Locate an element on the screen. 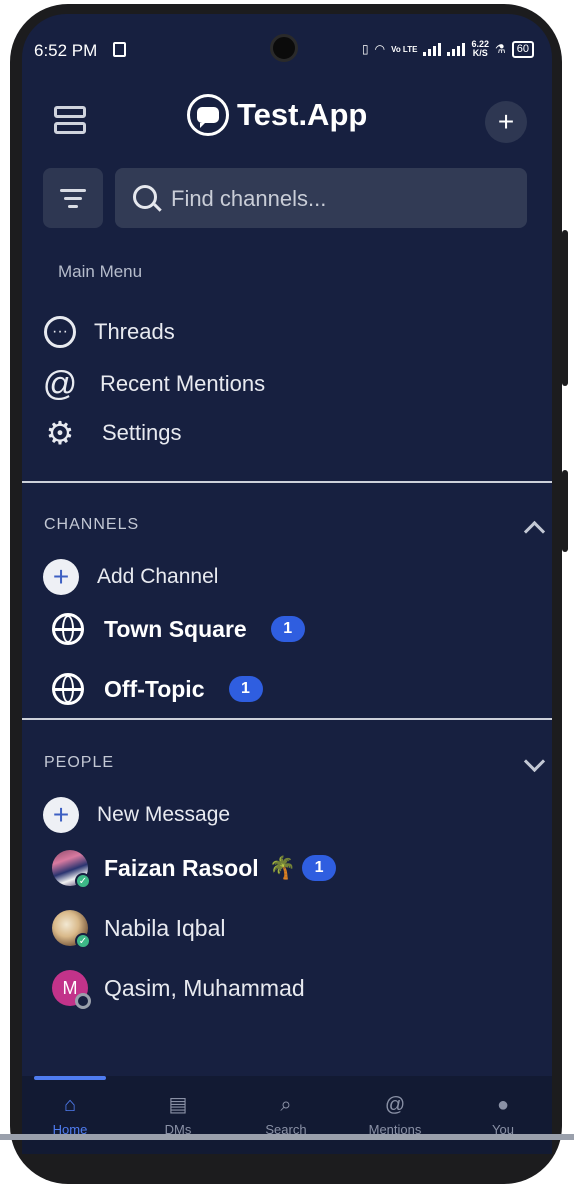 This screenshot has width=574, height=1184. channel-item-town-square: Town Square 1 is located at coordinates (178, 629).